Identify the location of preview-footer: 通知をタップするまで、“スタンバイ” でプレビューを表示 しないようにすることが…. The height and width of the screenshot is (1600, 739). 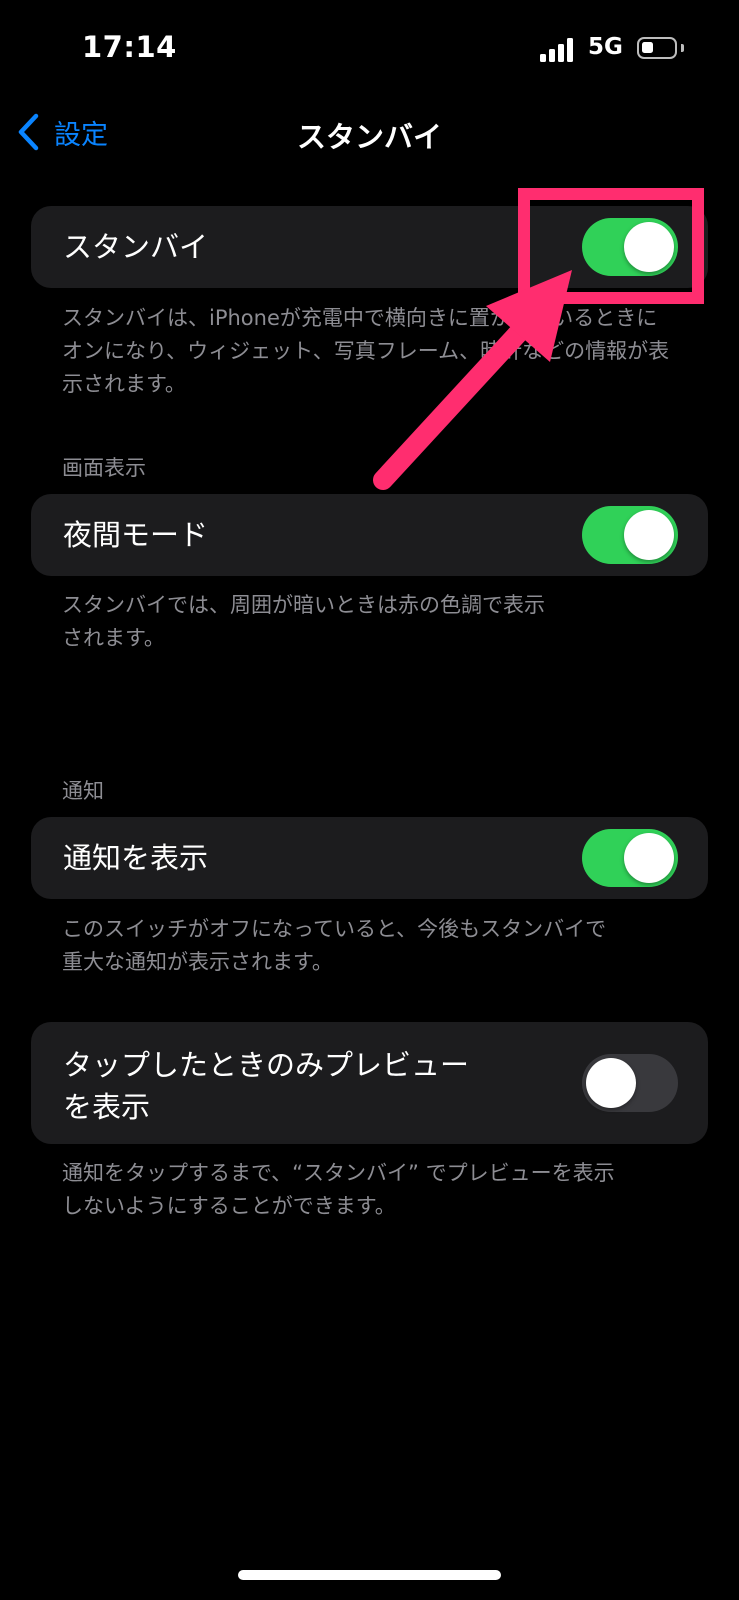
(338, 1189).